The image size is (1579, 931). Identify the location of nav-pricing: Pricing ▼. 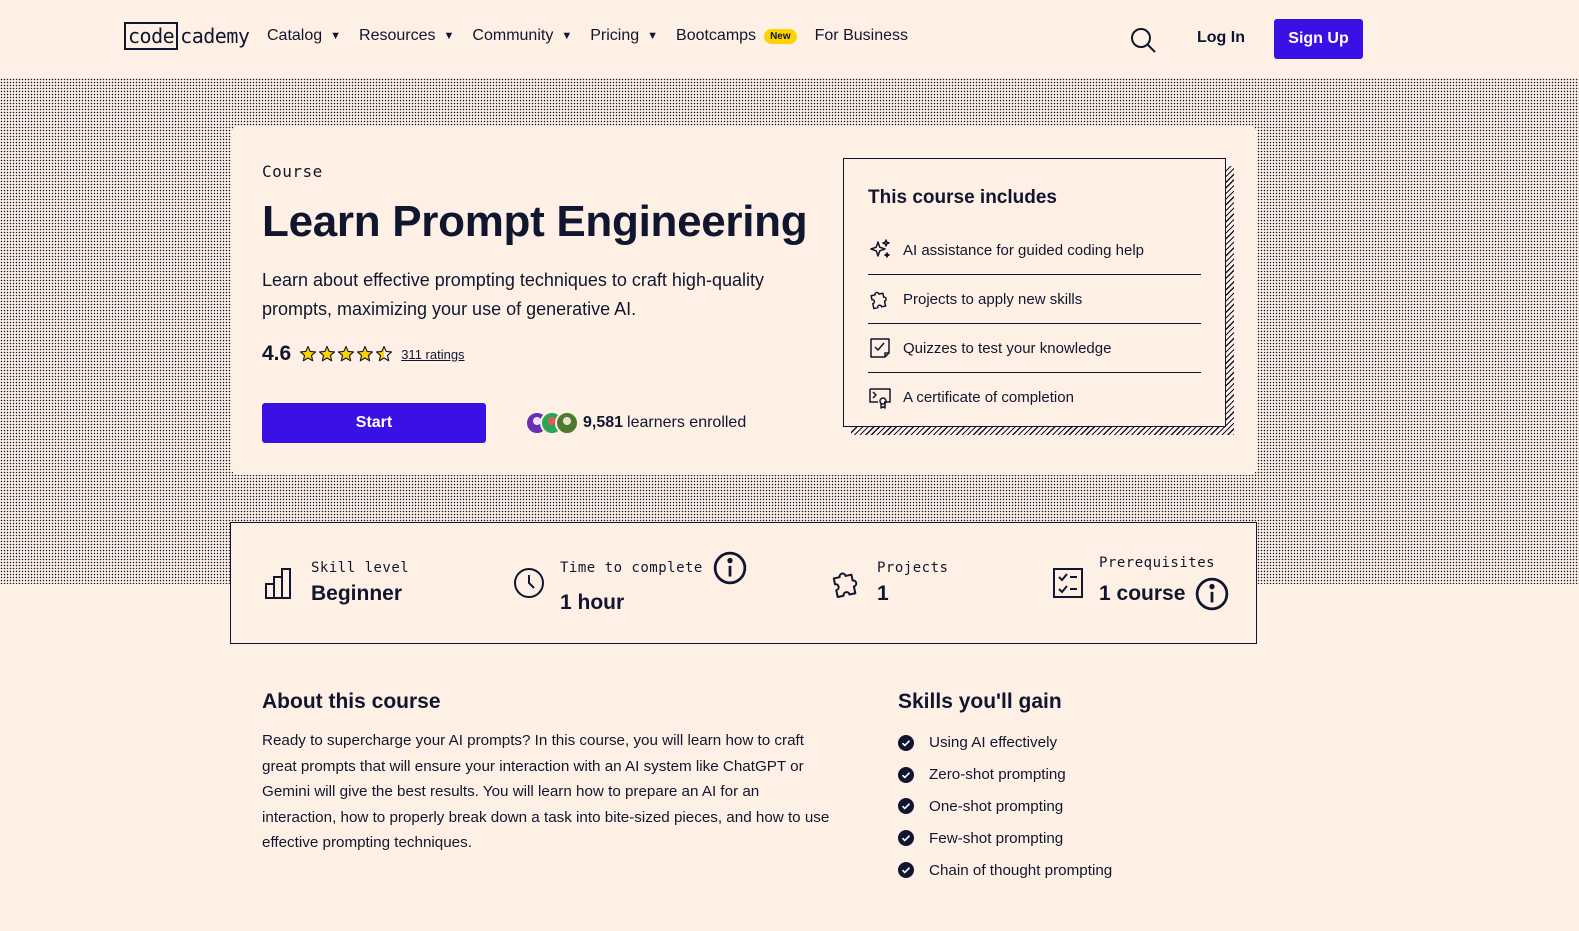
(624, 36).